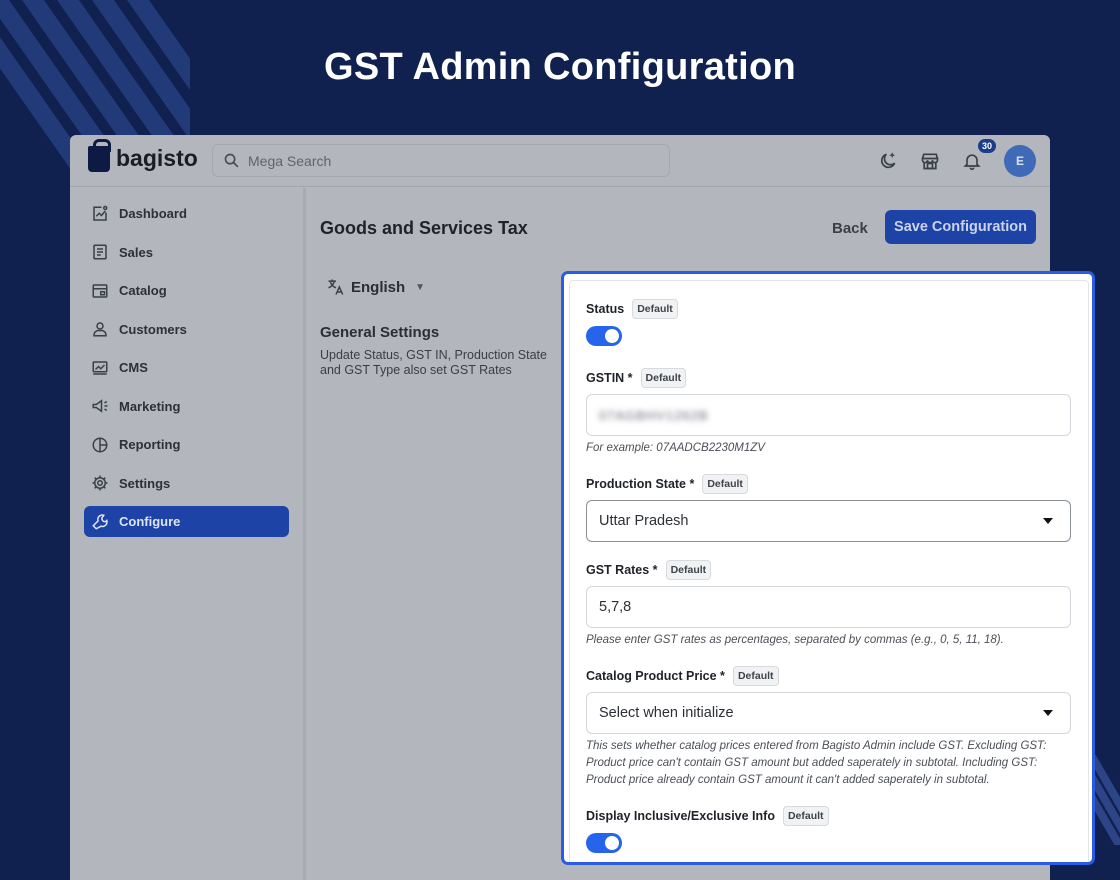 The image size is (1120, 880). I want to click on moon-icon, so click(888, 161).